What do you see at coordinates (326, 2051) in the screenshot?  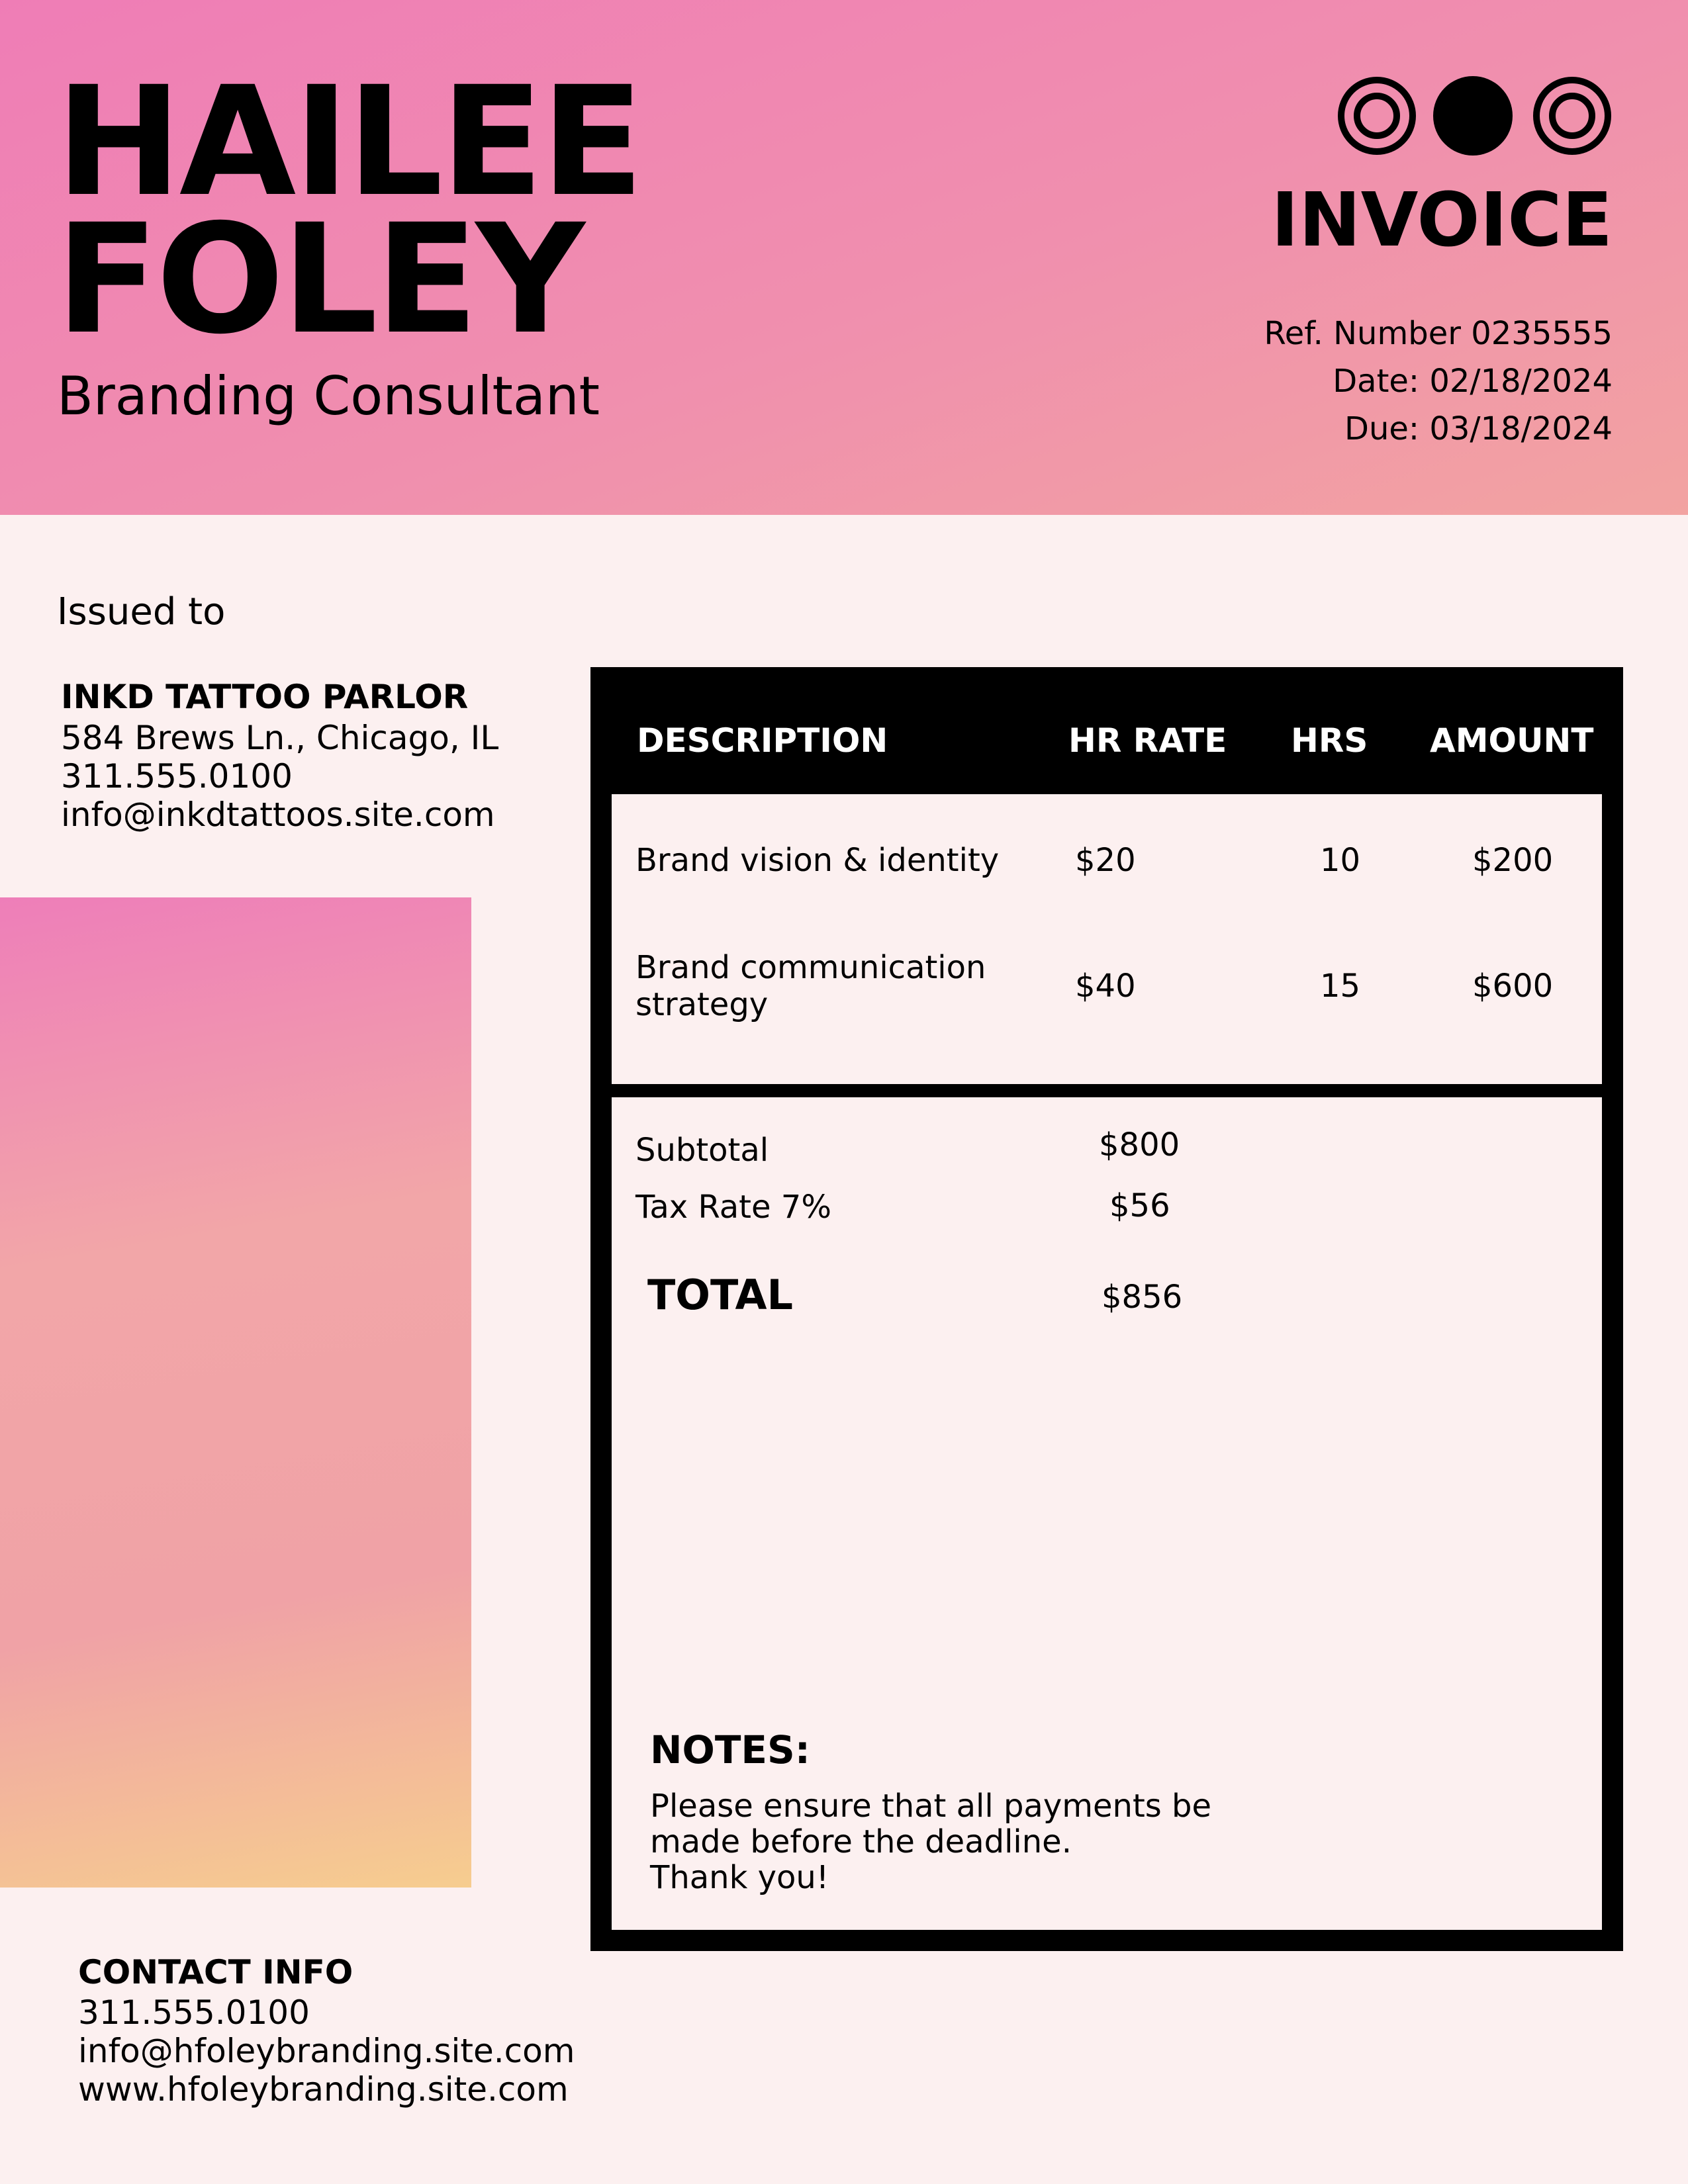 I see `contact-email: info@hfoleybranding.site.com` at bounding box center [326, 2051].